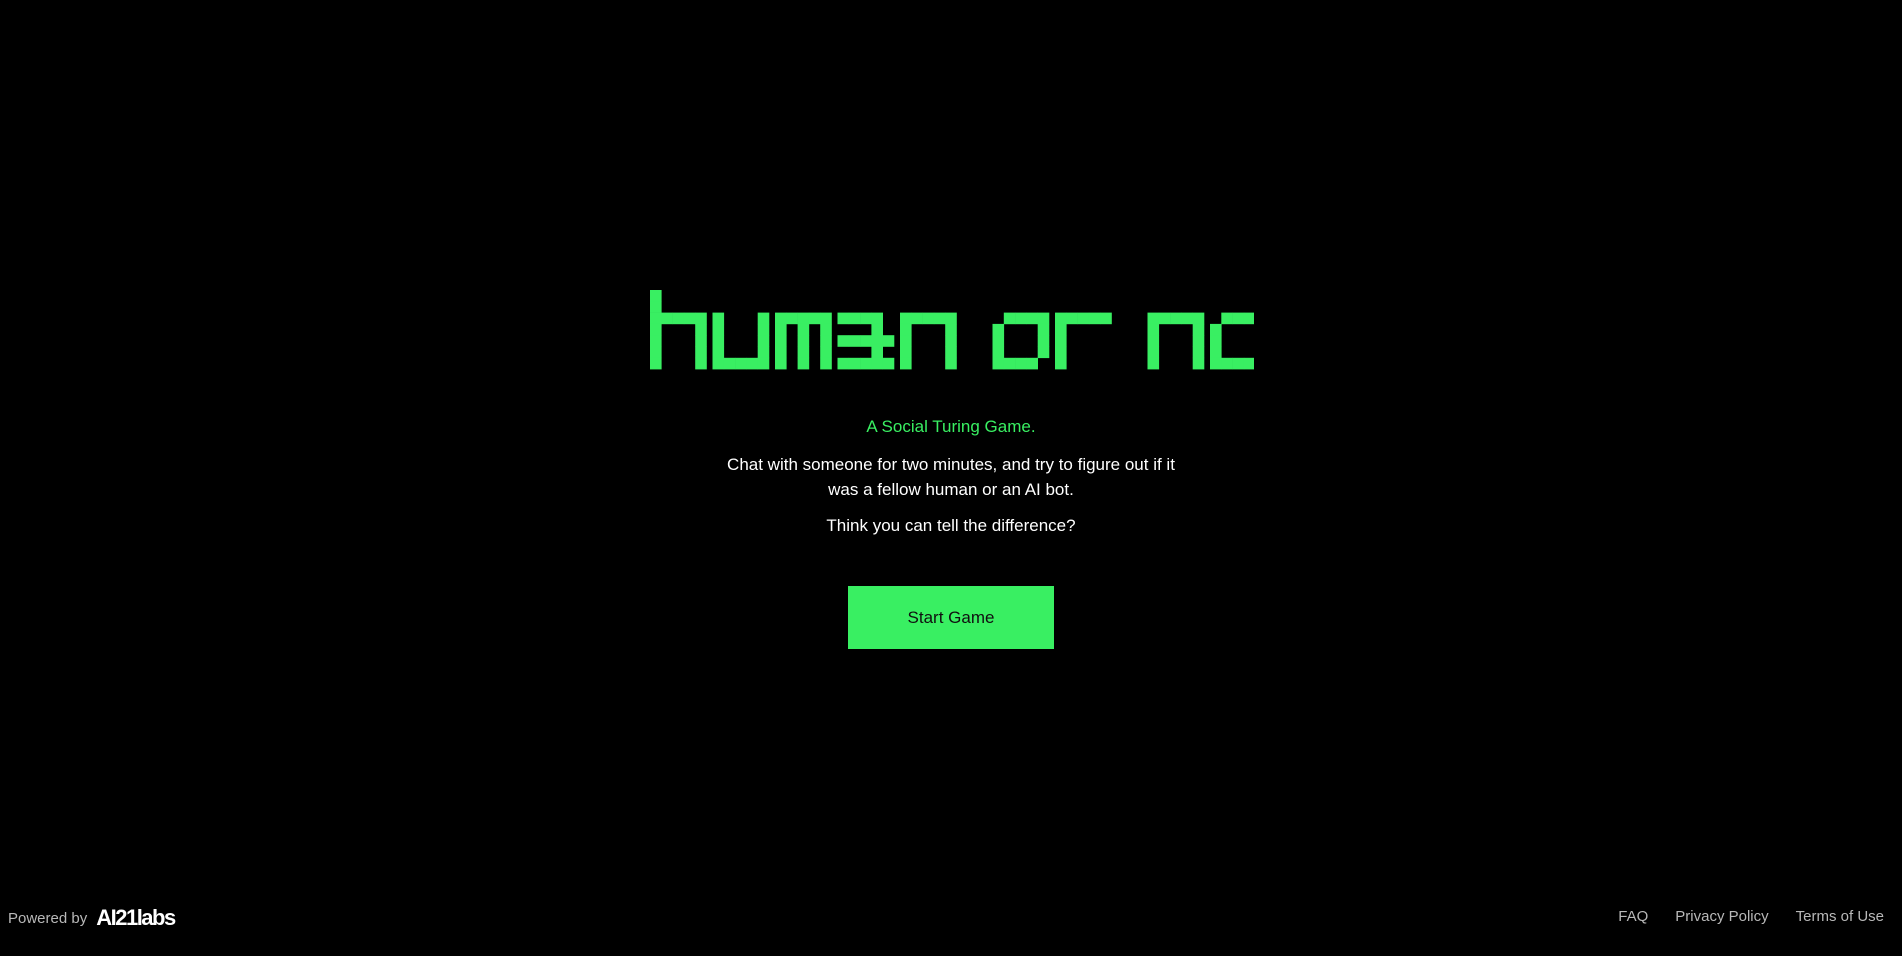  What do you see at coordinates (951, 525) in the screenshot?
I see `question-text: Think you can tell the difference?` at bounding box center [951, 525].